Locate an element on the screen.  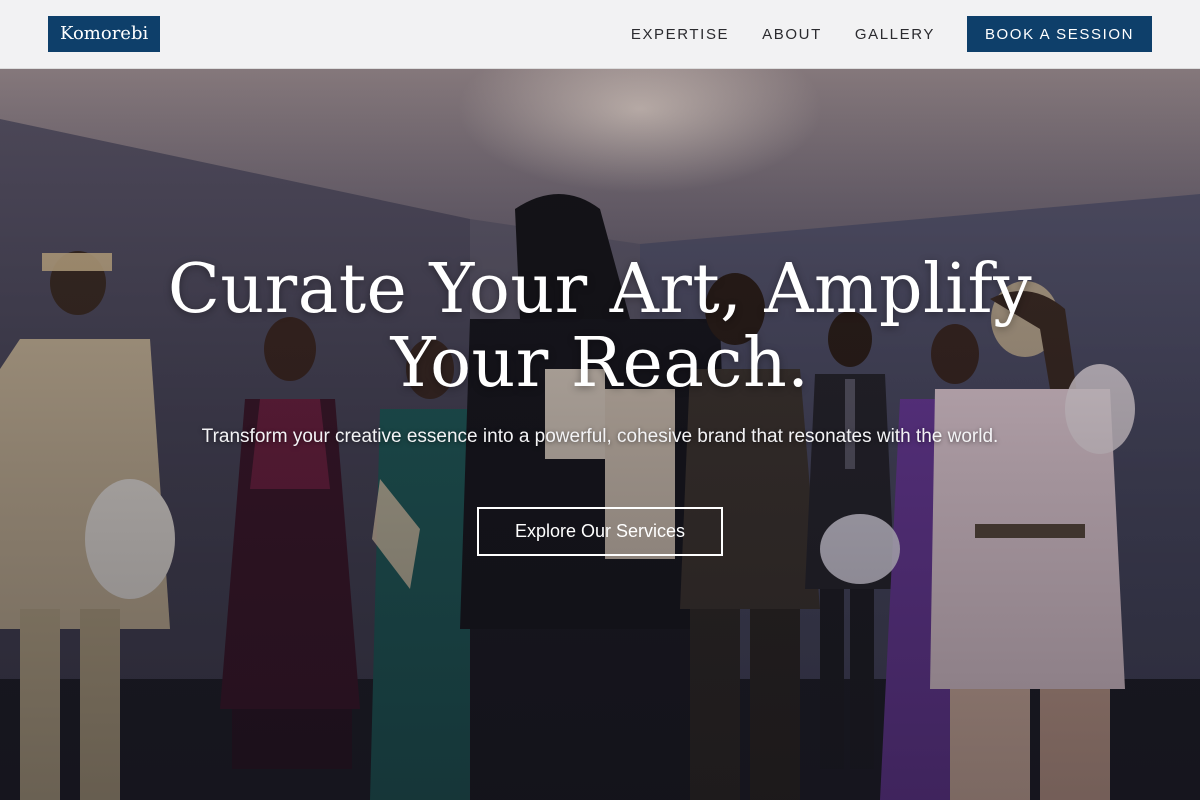
nav-link-about: ABOUT is located at coordinates (792, 34).